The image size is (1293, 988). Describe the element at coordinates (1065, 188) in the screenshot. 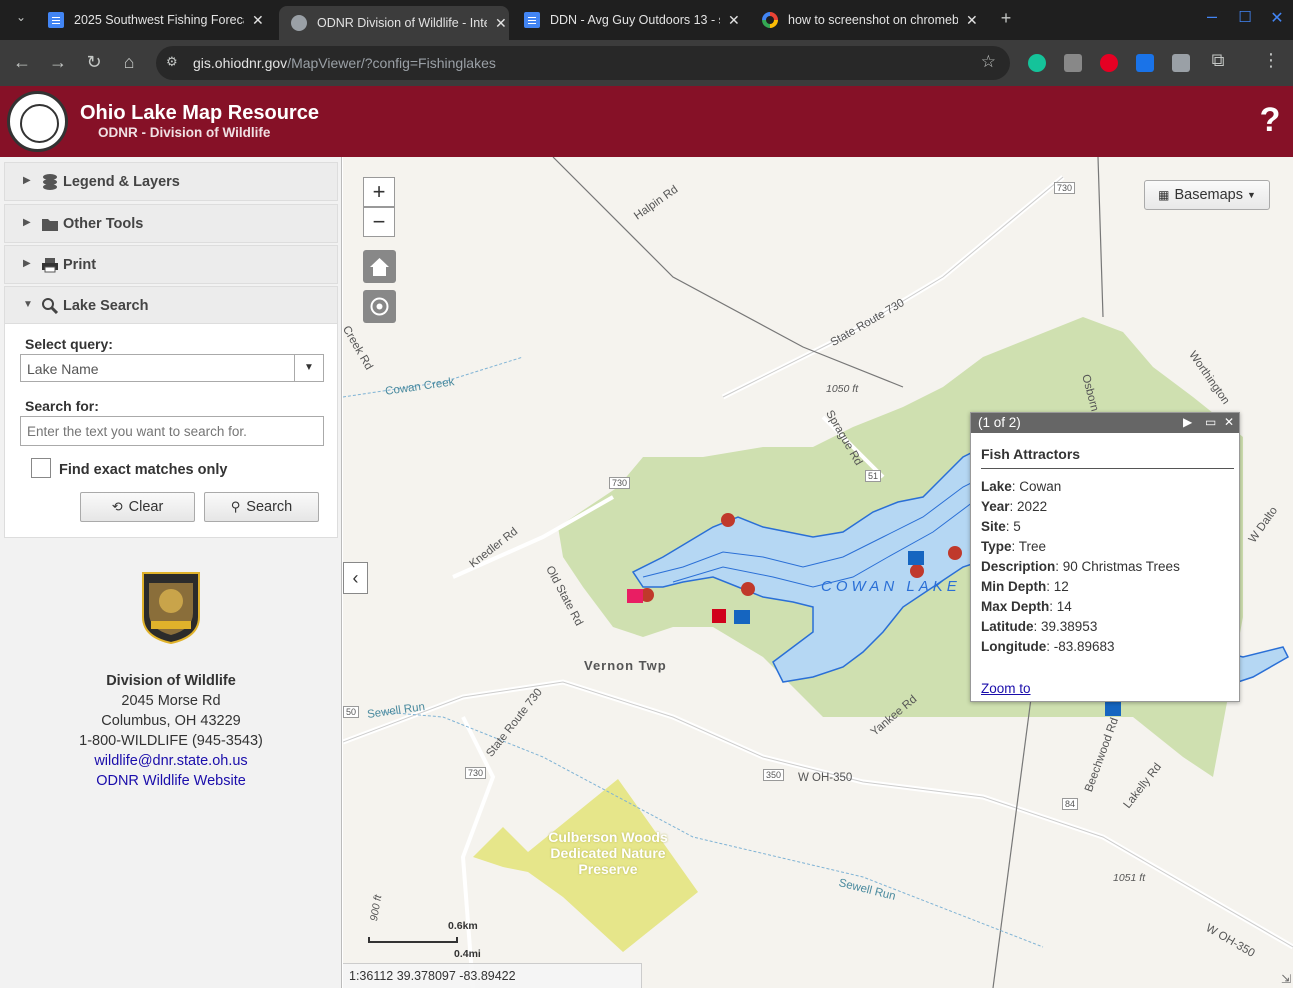

I see `route-shield: 730` at that location.